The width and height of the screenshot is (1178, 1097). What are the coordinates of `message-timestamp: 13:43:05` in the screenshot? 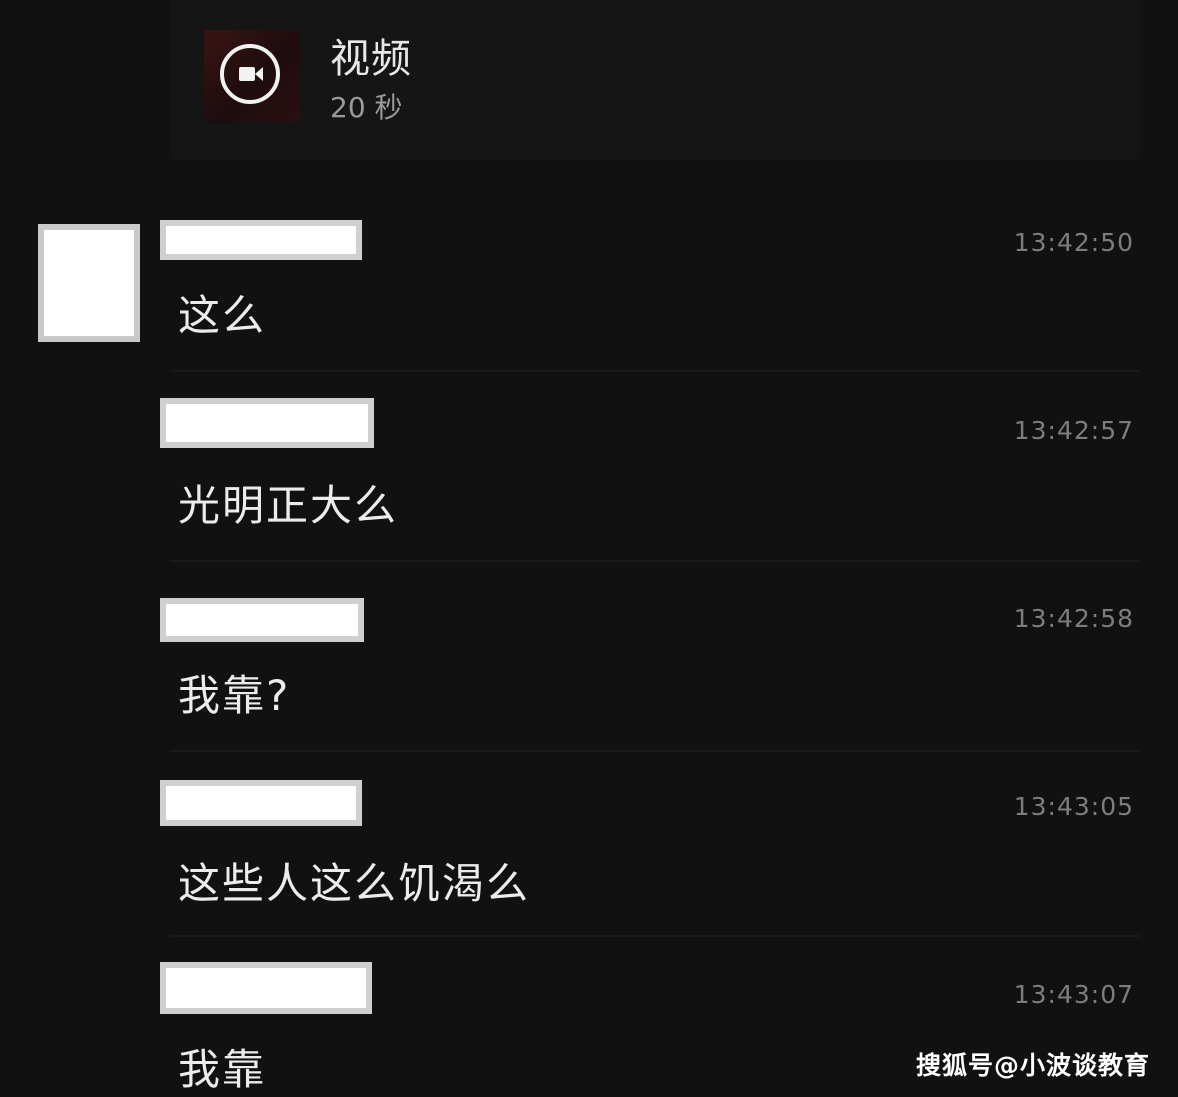 It's located at (1073, 806).